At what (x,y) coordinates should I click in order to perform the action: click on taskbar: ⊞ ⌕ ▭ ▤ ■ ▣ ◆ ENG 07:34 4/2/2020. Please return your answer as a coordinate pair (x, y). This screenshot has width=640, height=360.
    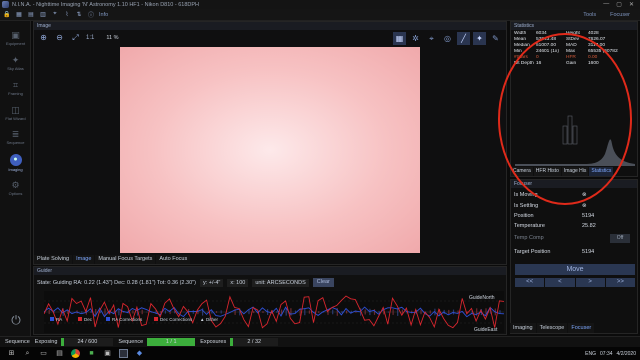
    Looking at the image, I should click on (320, 353).